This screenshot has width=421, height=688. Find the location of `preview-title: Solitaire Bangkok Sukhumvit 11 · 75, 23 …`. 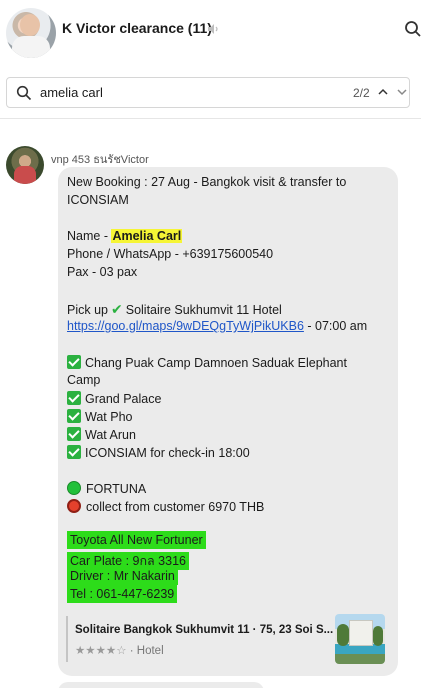

preview-title: Solitaire Bangkok Sukhumvit 11 · 75, 23 … is located at coordinates (204, 630).